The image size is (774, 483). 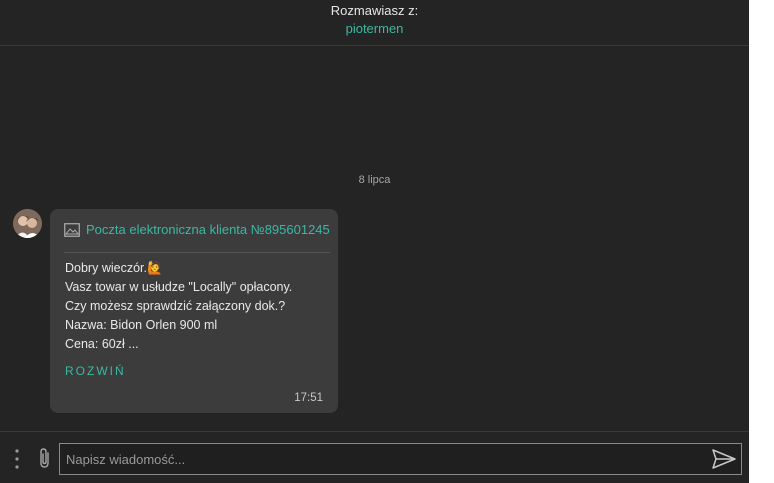 I want to click on message-composer, so click(x=374, y=457).